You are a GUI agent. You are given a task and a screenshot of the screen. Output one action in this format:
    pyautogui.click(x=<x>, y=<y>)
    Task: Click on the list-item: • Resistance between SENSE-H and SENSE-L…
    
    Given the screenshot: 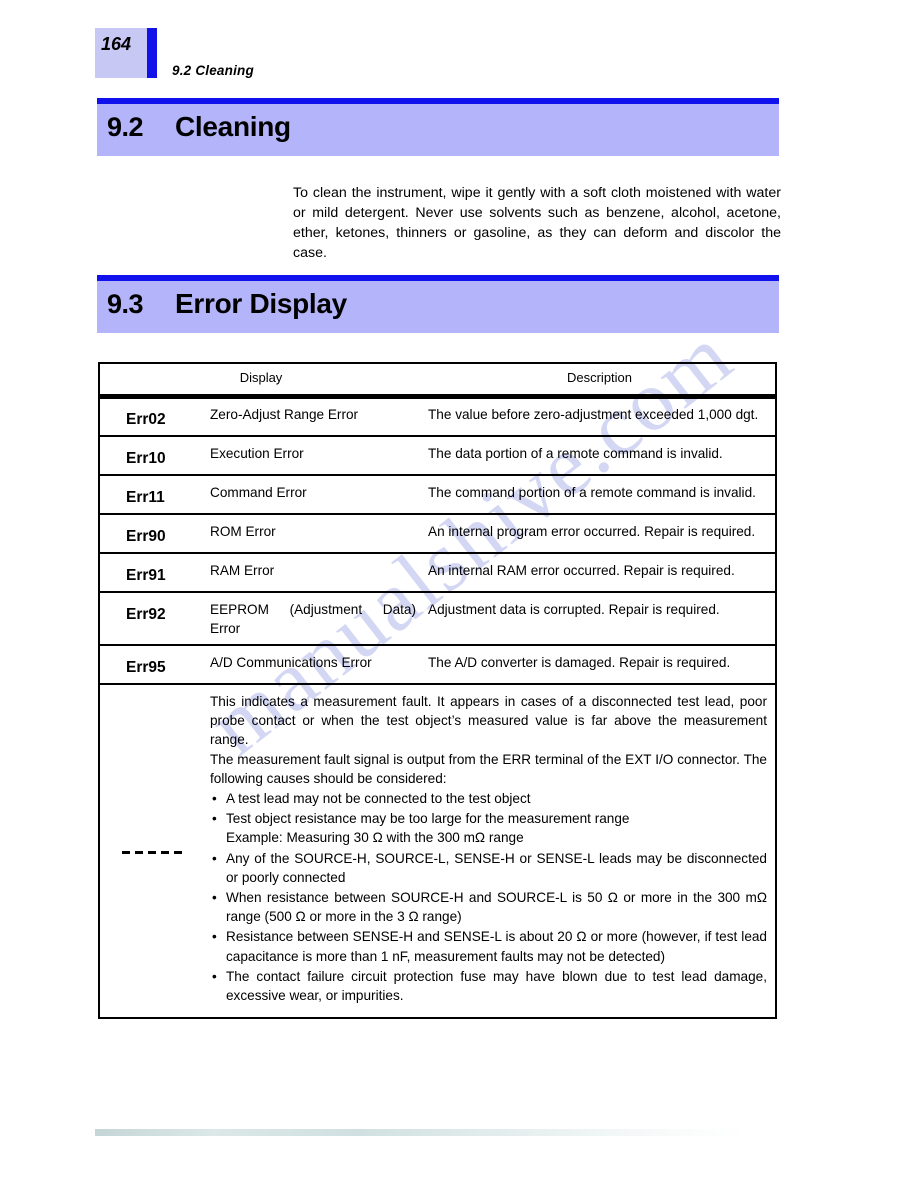 What is the action you would take?
    pyautogui.click(x=488, y=946)
    